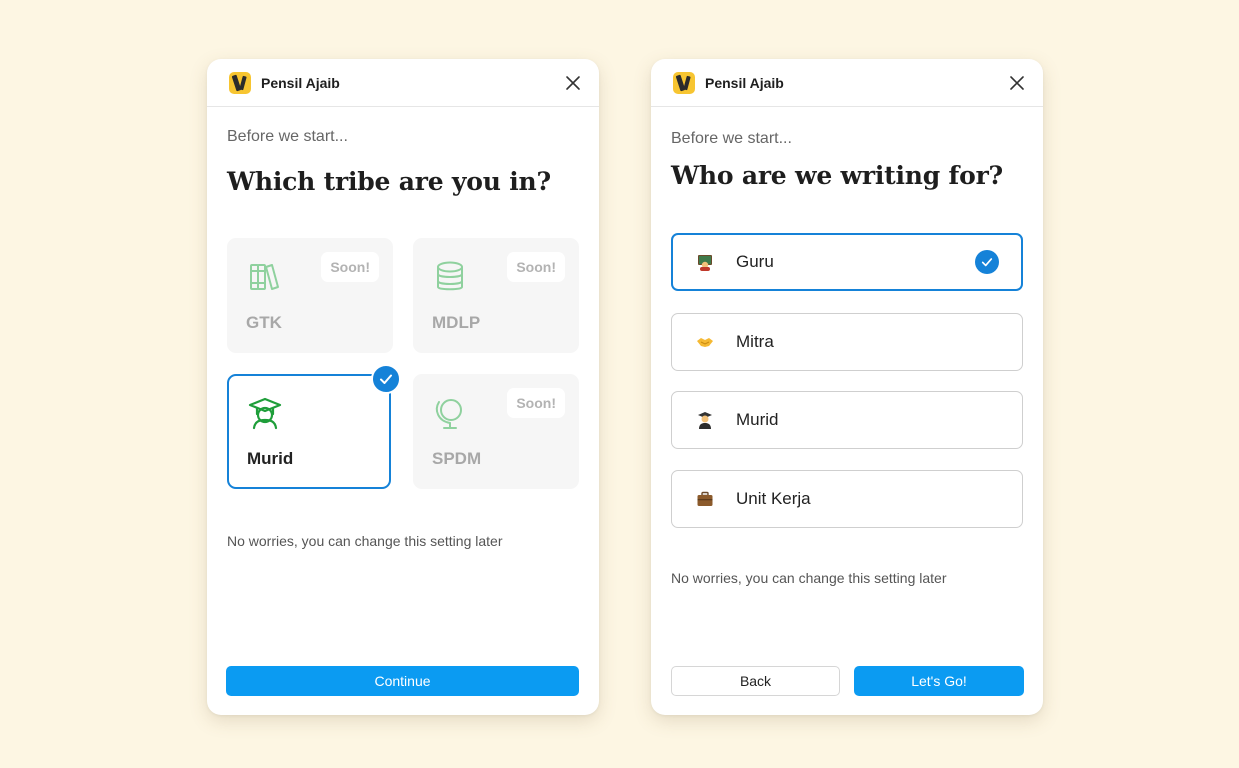 This screenshot has height=768, width=1239. What do you see at coordinates (847, 420) in the screenshot?
I see `audience-option-murid: Murid` at bounding box center [847, 420].